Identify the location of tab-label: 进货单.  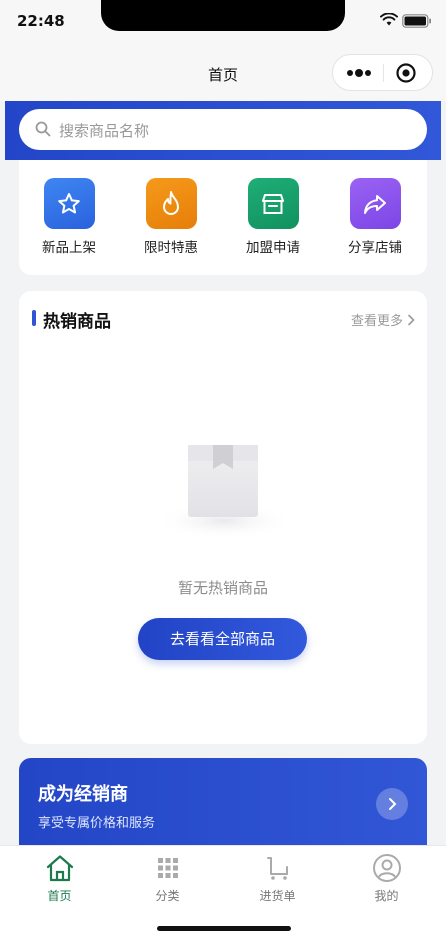
(277, 896).